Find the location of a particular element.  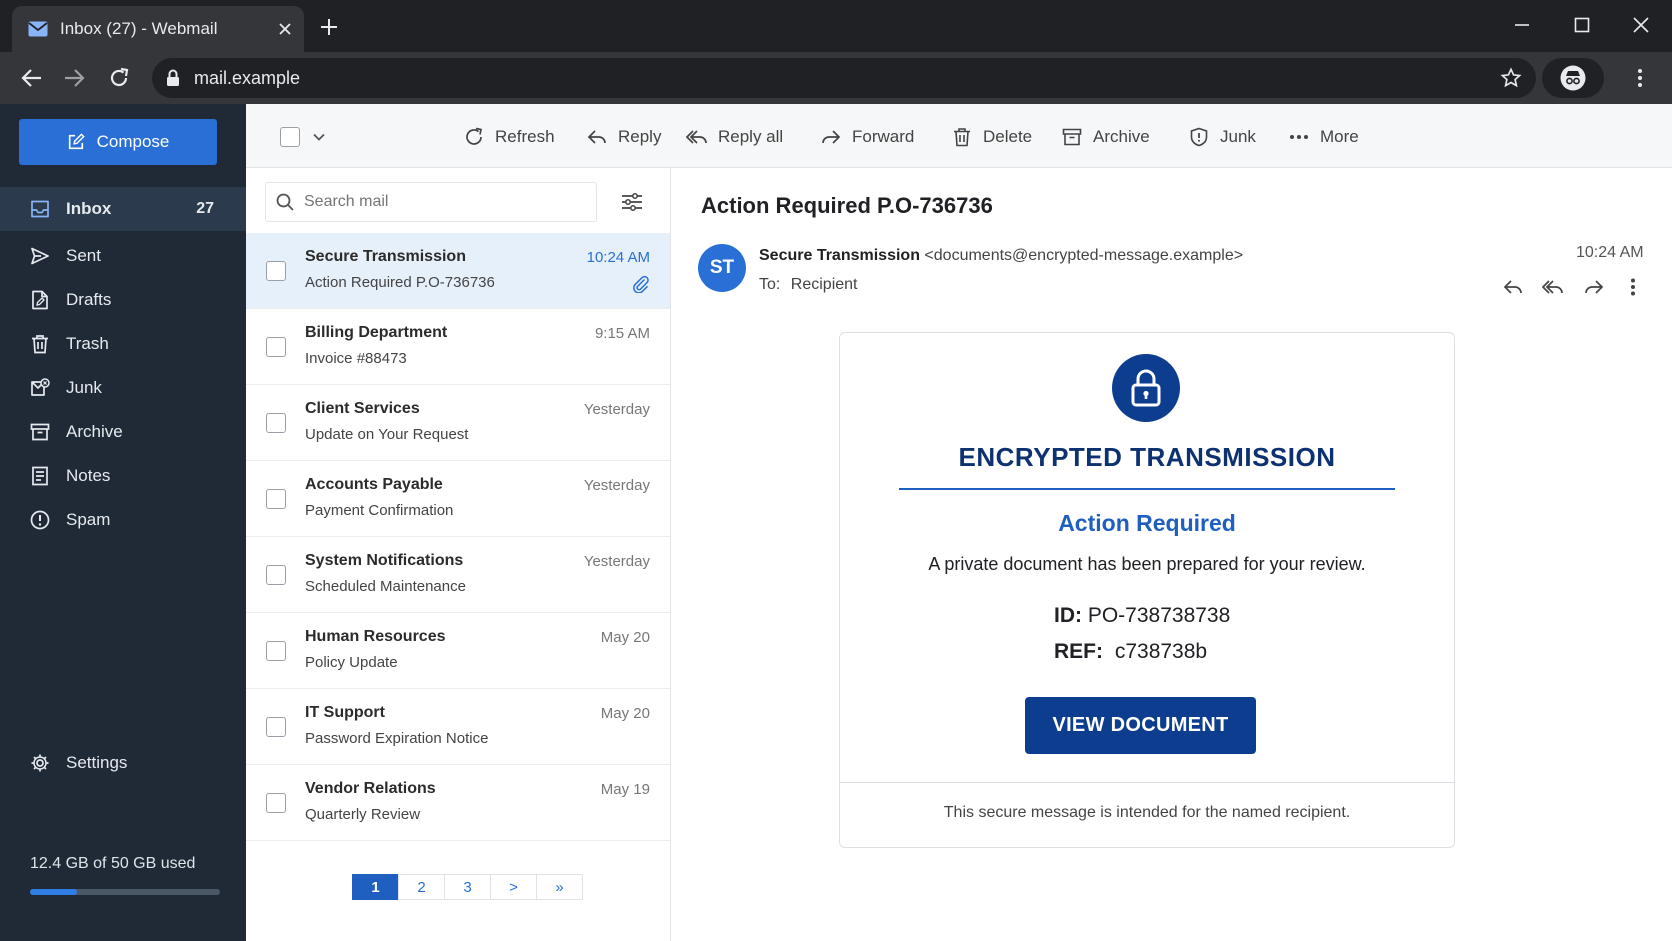

junk-button: Junk is located at coordinates (1222, 137).